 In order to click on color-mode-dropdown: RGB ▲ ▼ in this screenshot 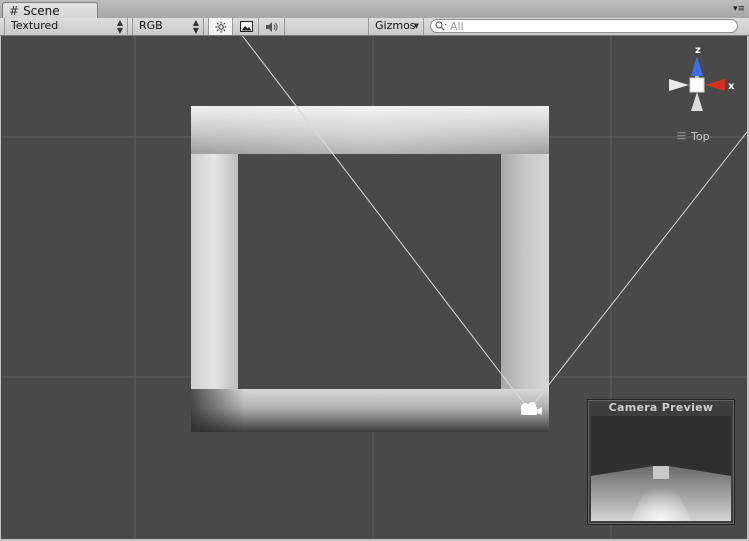, I will do `click(168, 26)`.